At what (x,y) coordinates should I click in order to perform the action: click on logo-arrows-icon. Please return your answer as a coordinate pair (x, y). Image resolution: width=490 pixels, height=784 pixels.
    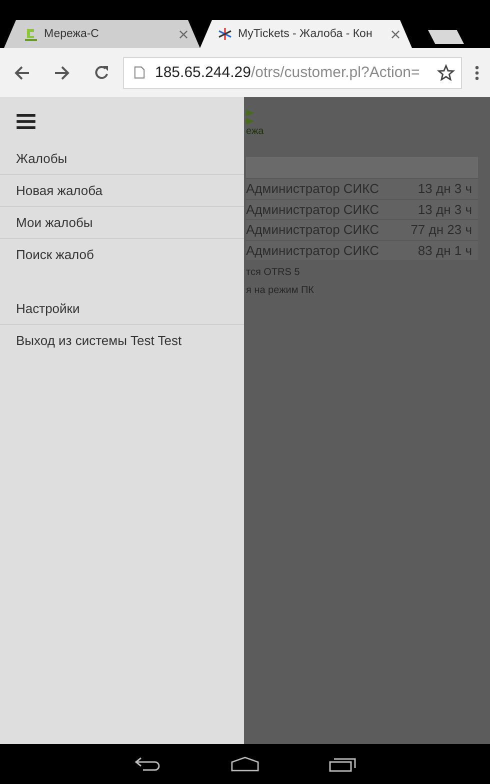
    Looking at the image, I should click on (251, 117).